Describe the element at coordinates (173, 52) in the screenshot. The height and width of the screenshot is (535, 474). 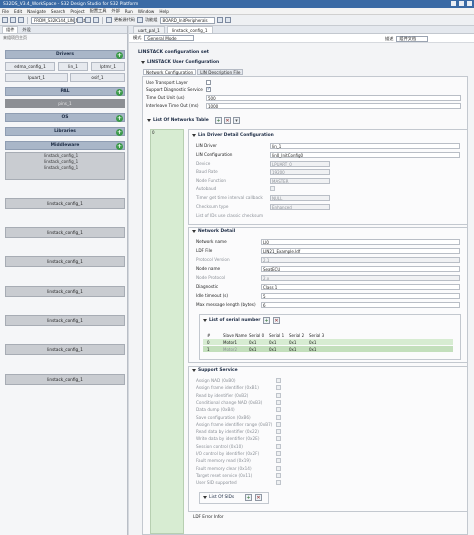
I see `config-set-title: LINSTACK configuration set` at that location.